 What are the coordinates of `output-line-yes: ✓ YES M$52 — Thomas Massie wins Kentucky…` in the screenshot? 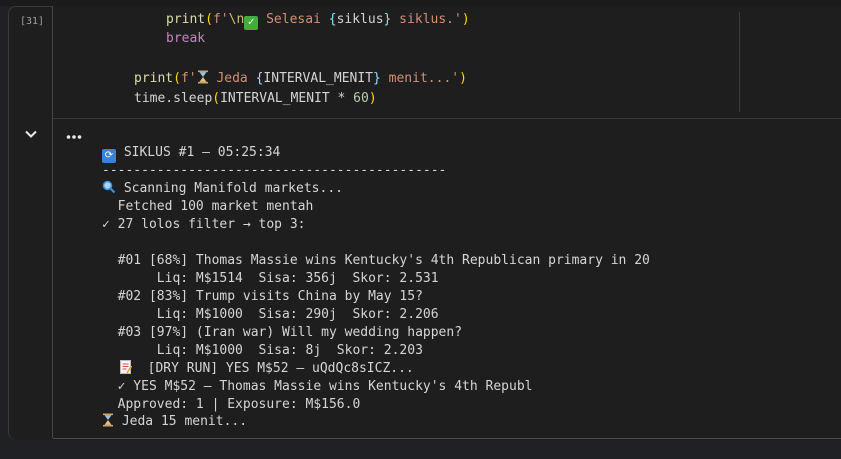 It's located at (317, 387).